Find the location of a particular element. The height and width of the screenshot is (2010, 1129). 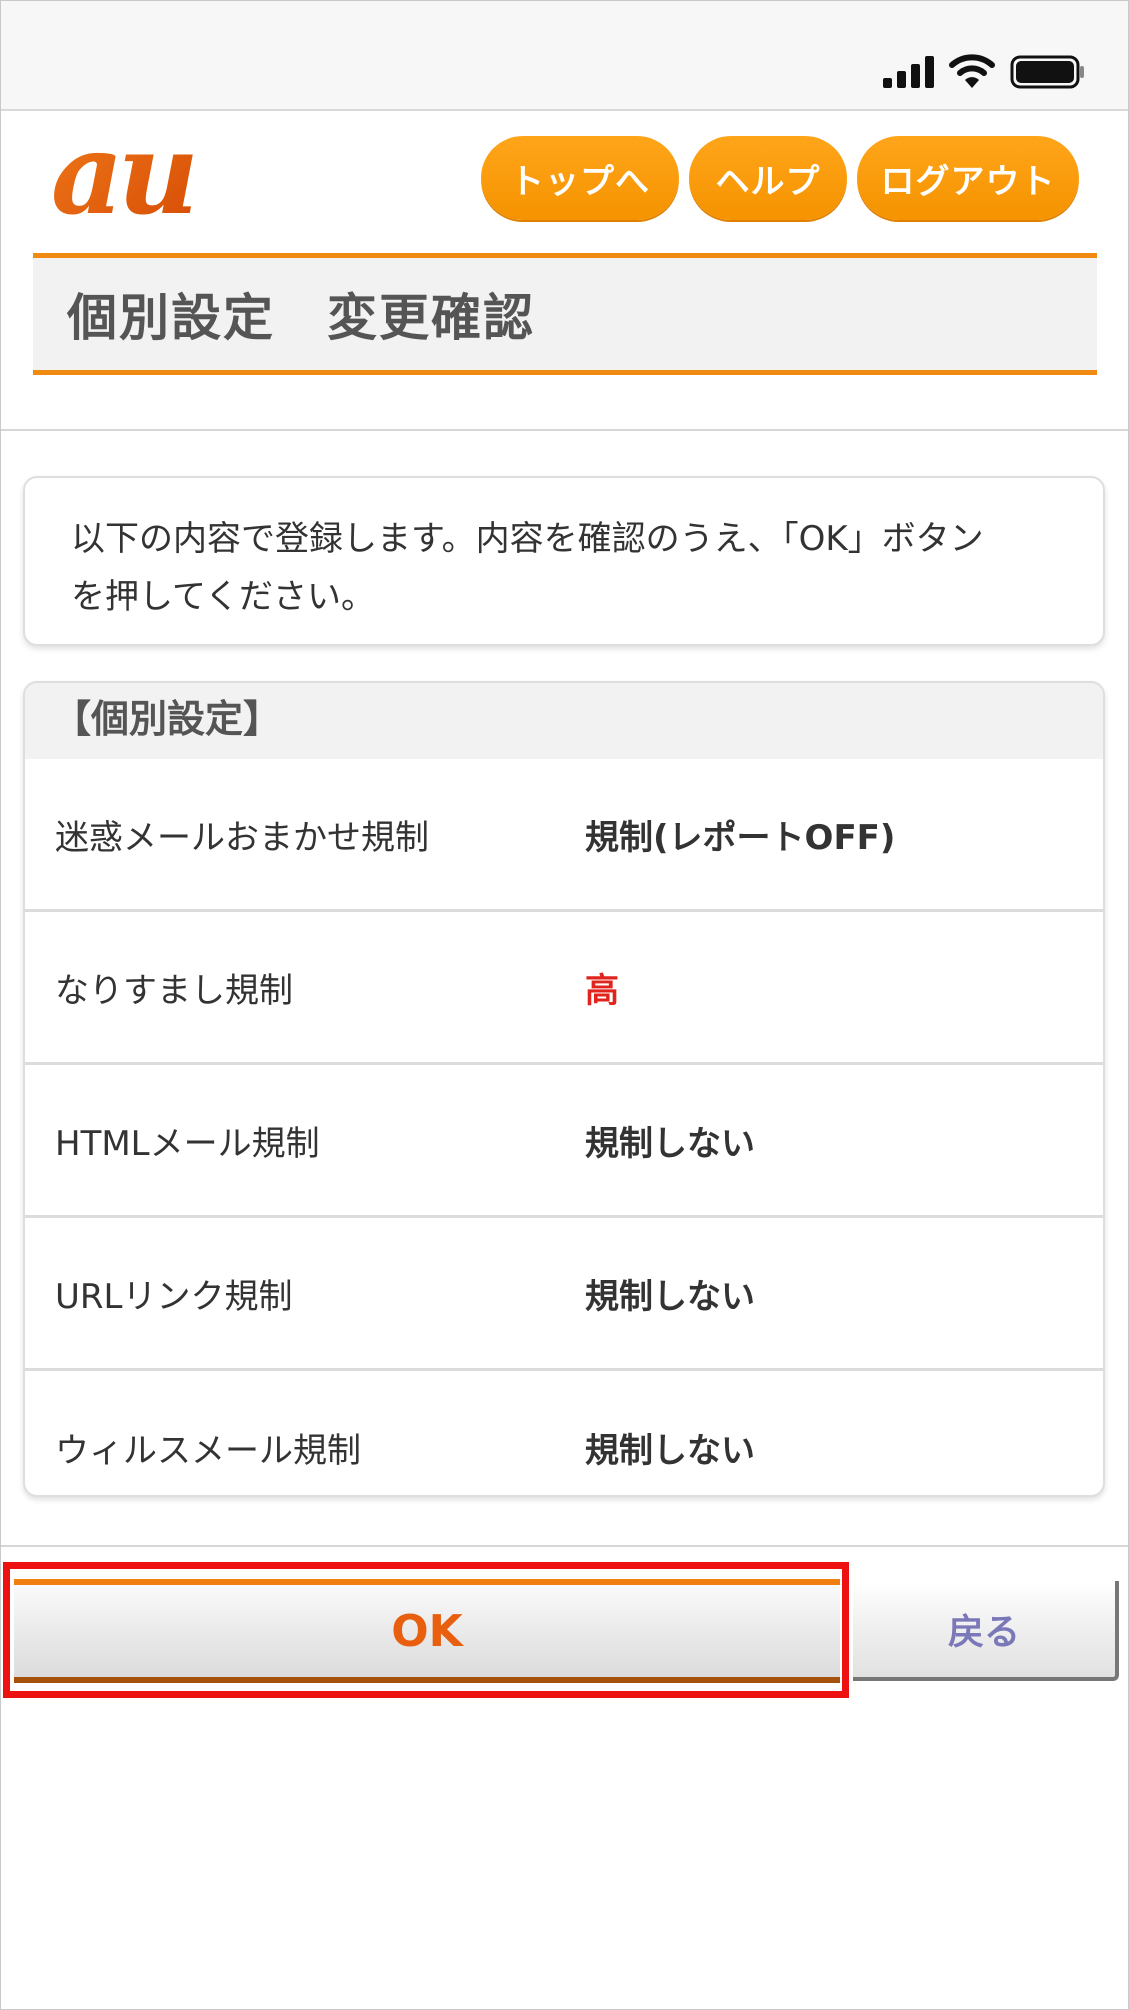

settings-heading: 【個別設定】 is located at coordinates (564, 721).